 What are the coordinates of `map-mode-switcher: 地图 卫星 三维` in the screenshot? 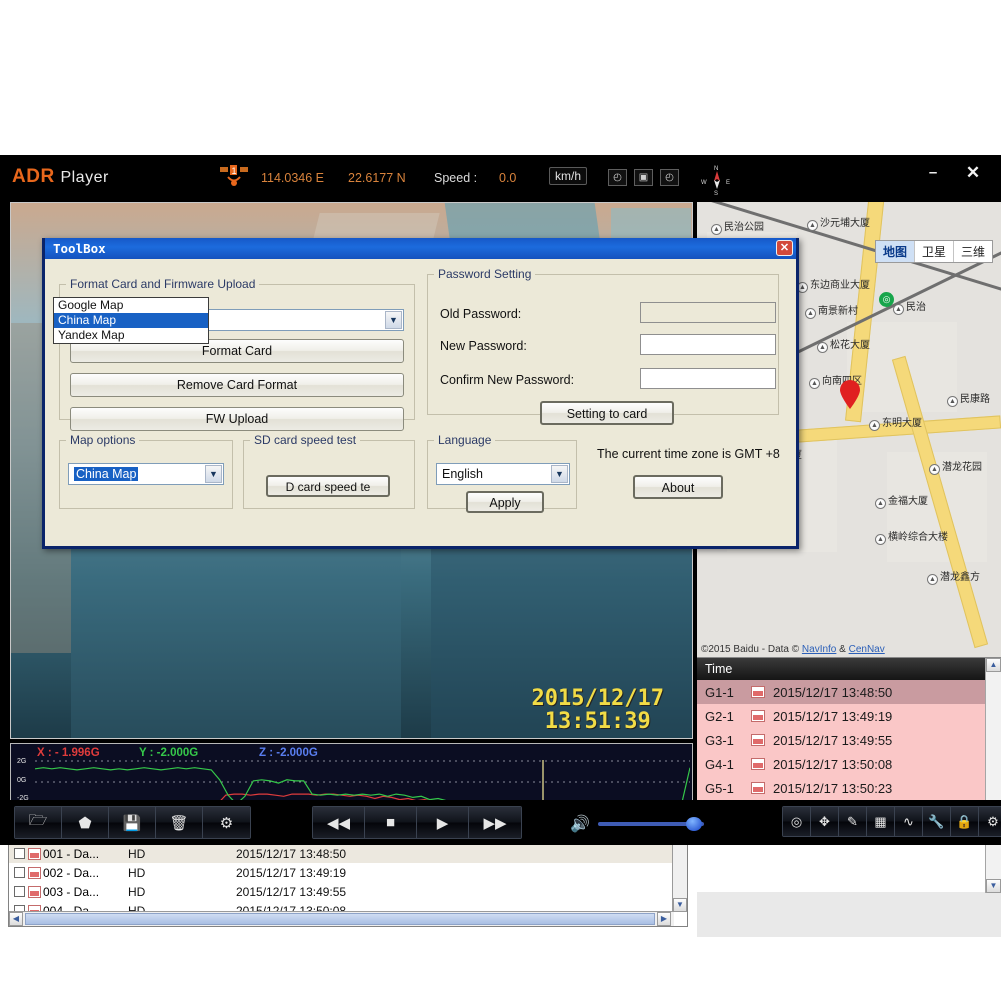 It's located at (933, 251).